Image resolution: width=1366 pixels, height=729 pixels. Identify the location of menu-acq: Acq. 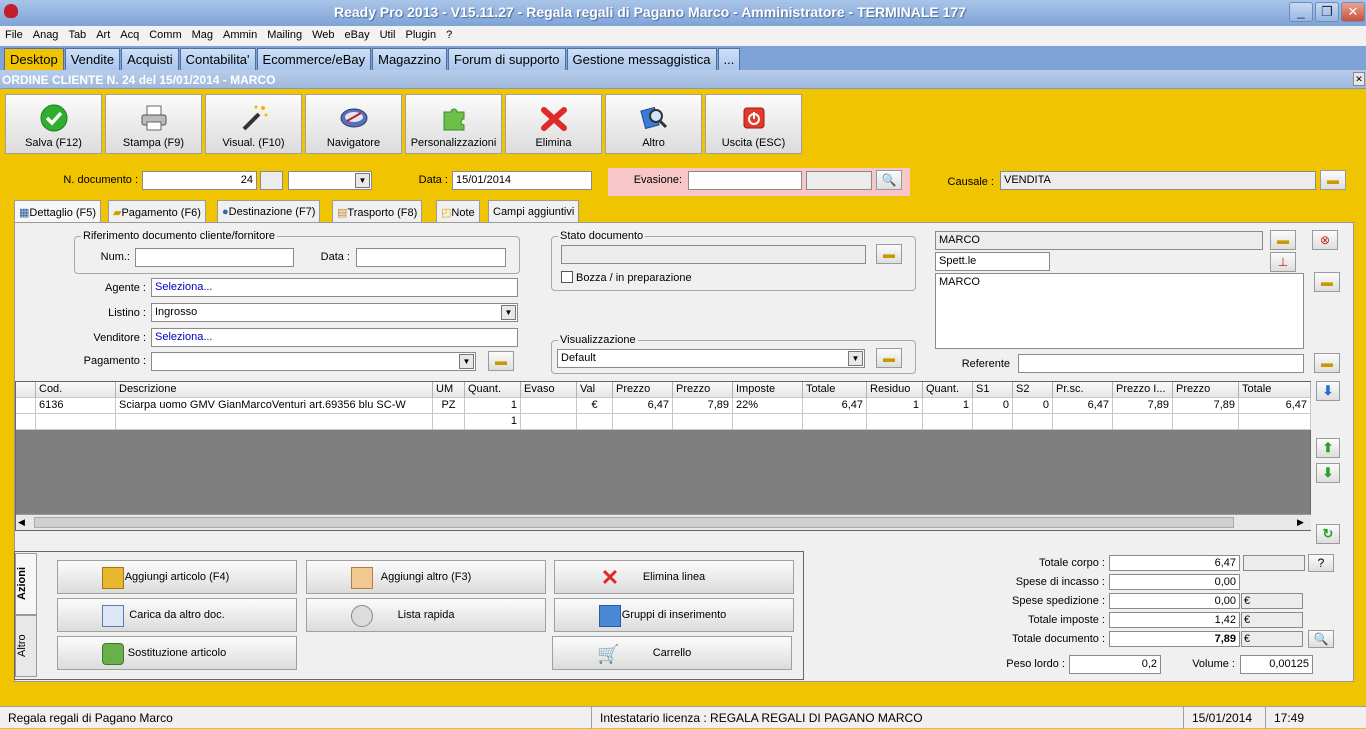
(129, 33).